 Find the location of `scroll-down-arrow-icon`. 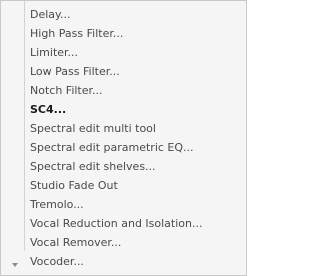

scroll-down-arrow-icon is located at coordinates (15, 265).